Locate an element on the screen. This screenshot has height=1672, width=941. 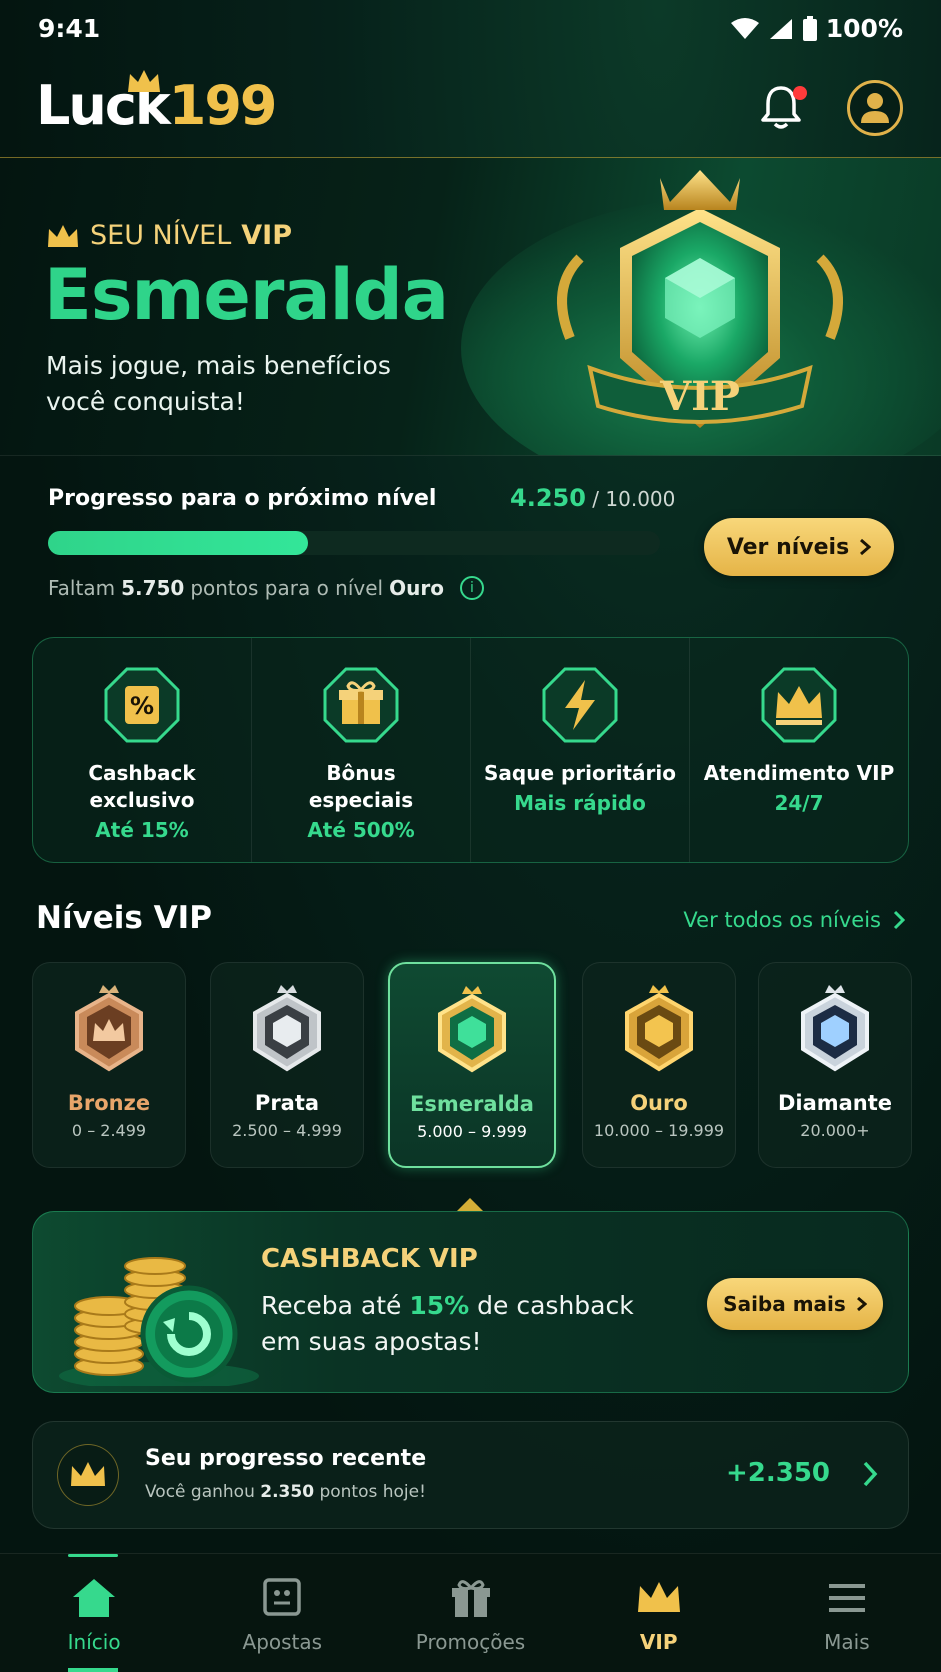
nav-item-apostas: Apostas is located at coordinates (282, 1613).